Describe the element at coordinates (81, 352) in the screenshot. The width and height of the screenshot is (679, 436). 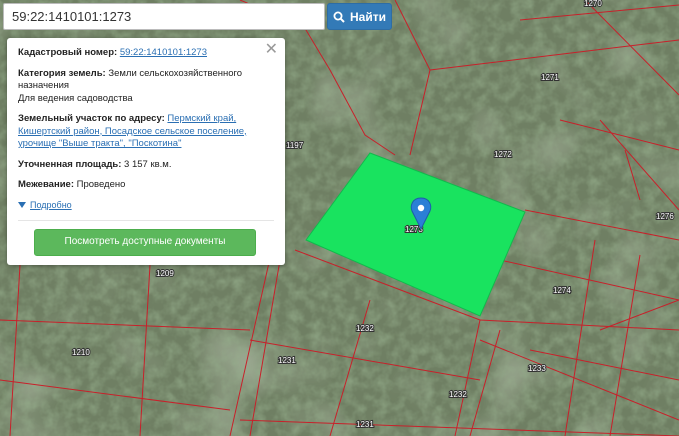
I see `parcel-label: 1210` at that location.